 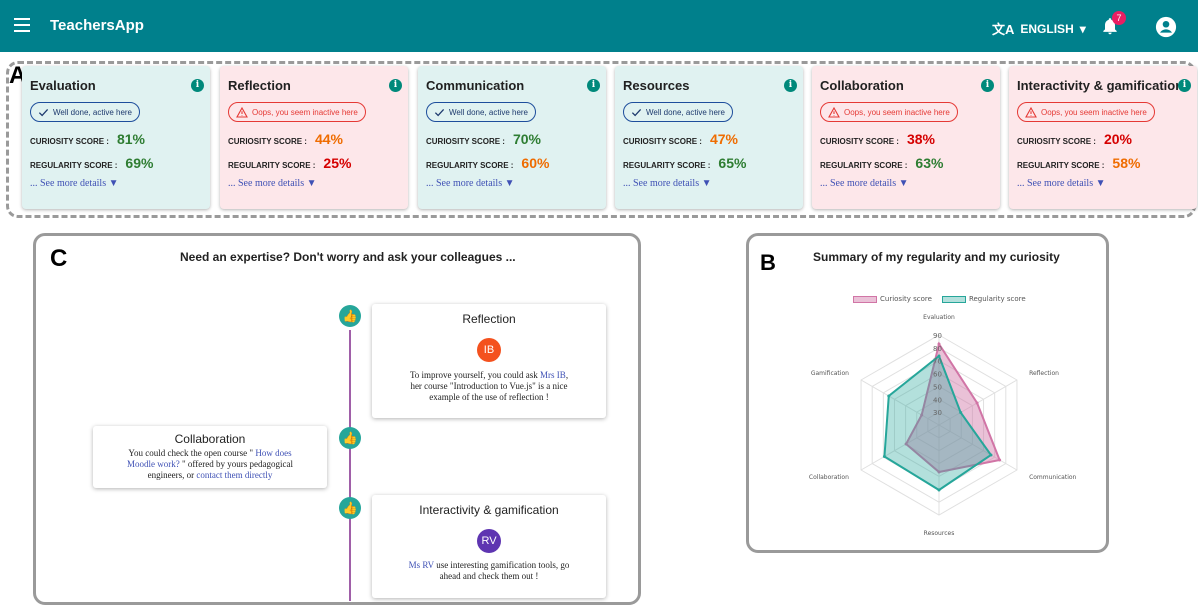 I want to click on expertise-card-title: Interactivity & gamification, so click(x=489, y=510).